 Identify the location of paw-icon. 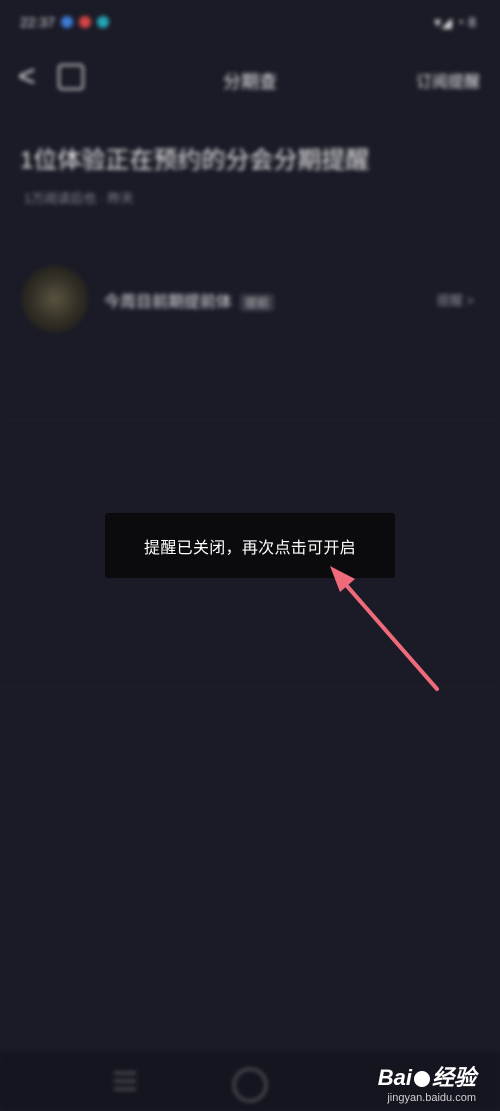
(421, 1079).